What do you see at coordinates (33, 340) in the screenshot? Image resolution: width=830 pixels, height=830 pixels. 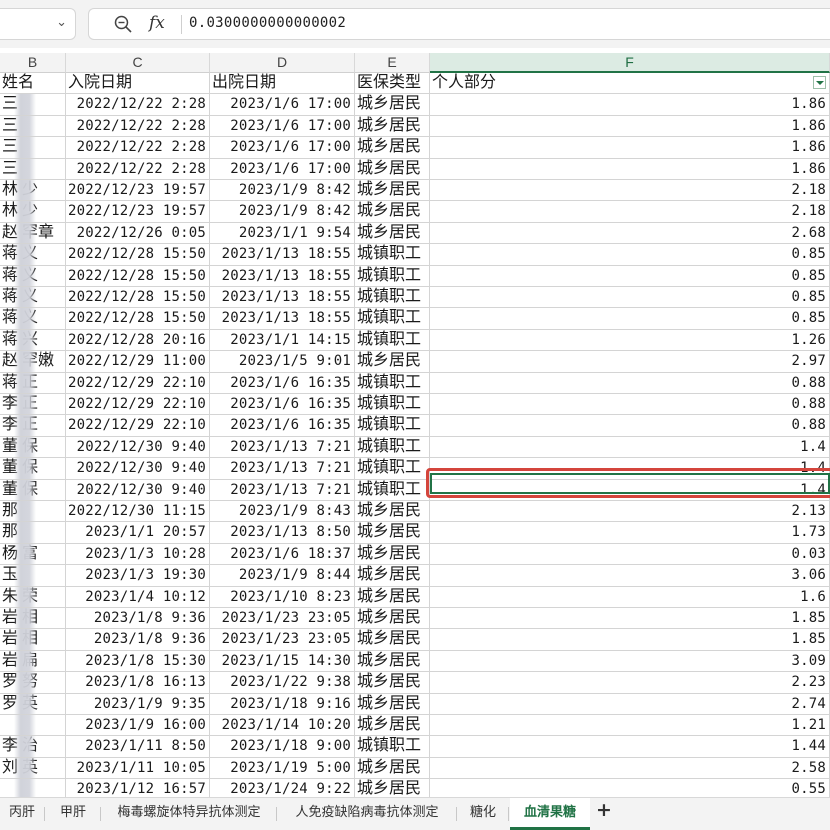 I see `table-cell: 蒋 兴` at bounding box center [33, 340].